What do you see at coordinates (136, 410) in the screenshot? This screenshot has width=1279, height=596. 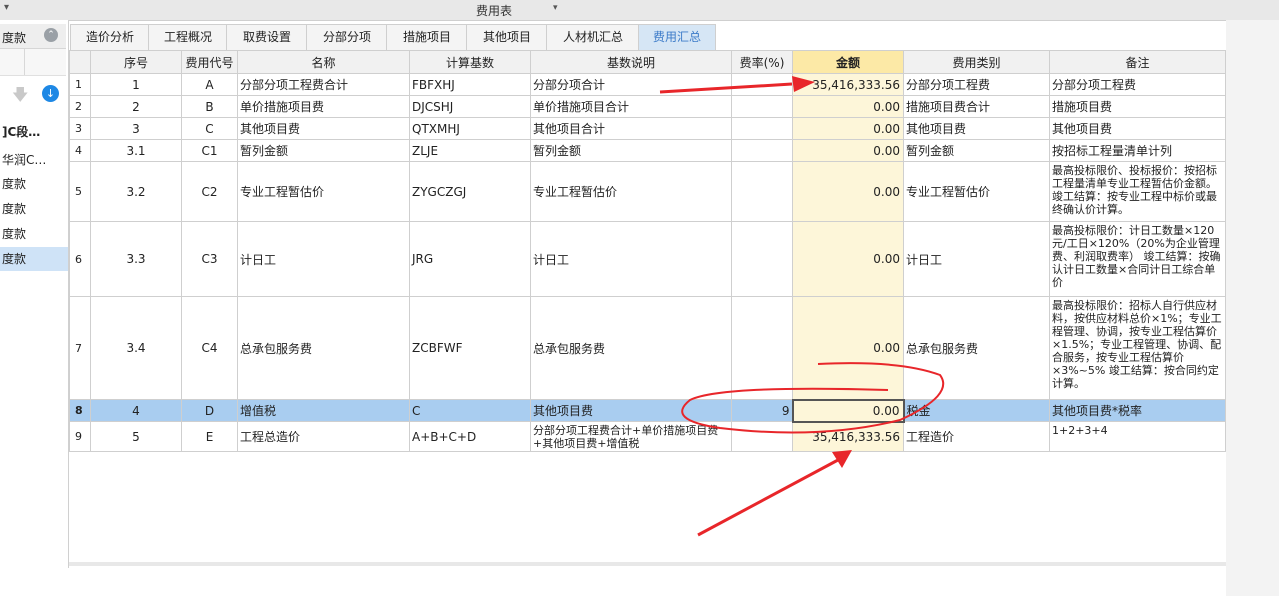 I see `cell-seq: 4` at bounding box center [136, 410].